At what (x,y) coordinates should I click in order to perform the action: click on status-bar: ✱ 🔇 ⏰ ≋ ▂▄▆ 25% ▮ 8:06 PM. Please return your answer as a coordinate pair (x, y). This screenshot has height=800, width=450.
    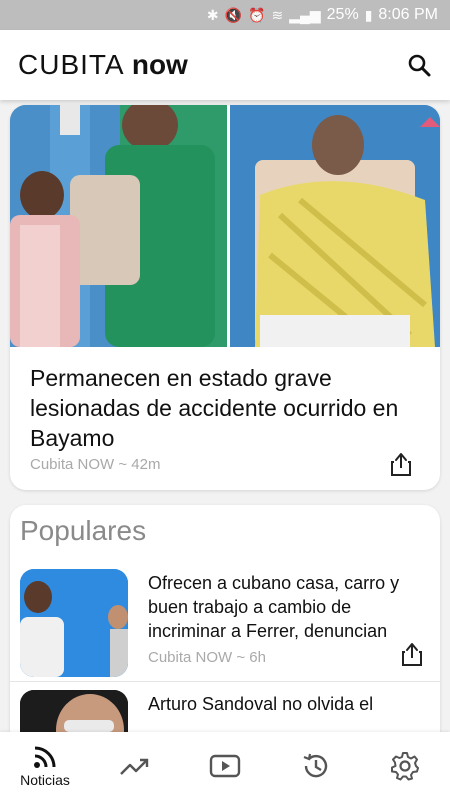
    Looking at the image, I should click on (225, 15).